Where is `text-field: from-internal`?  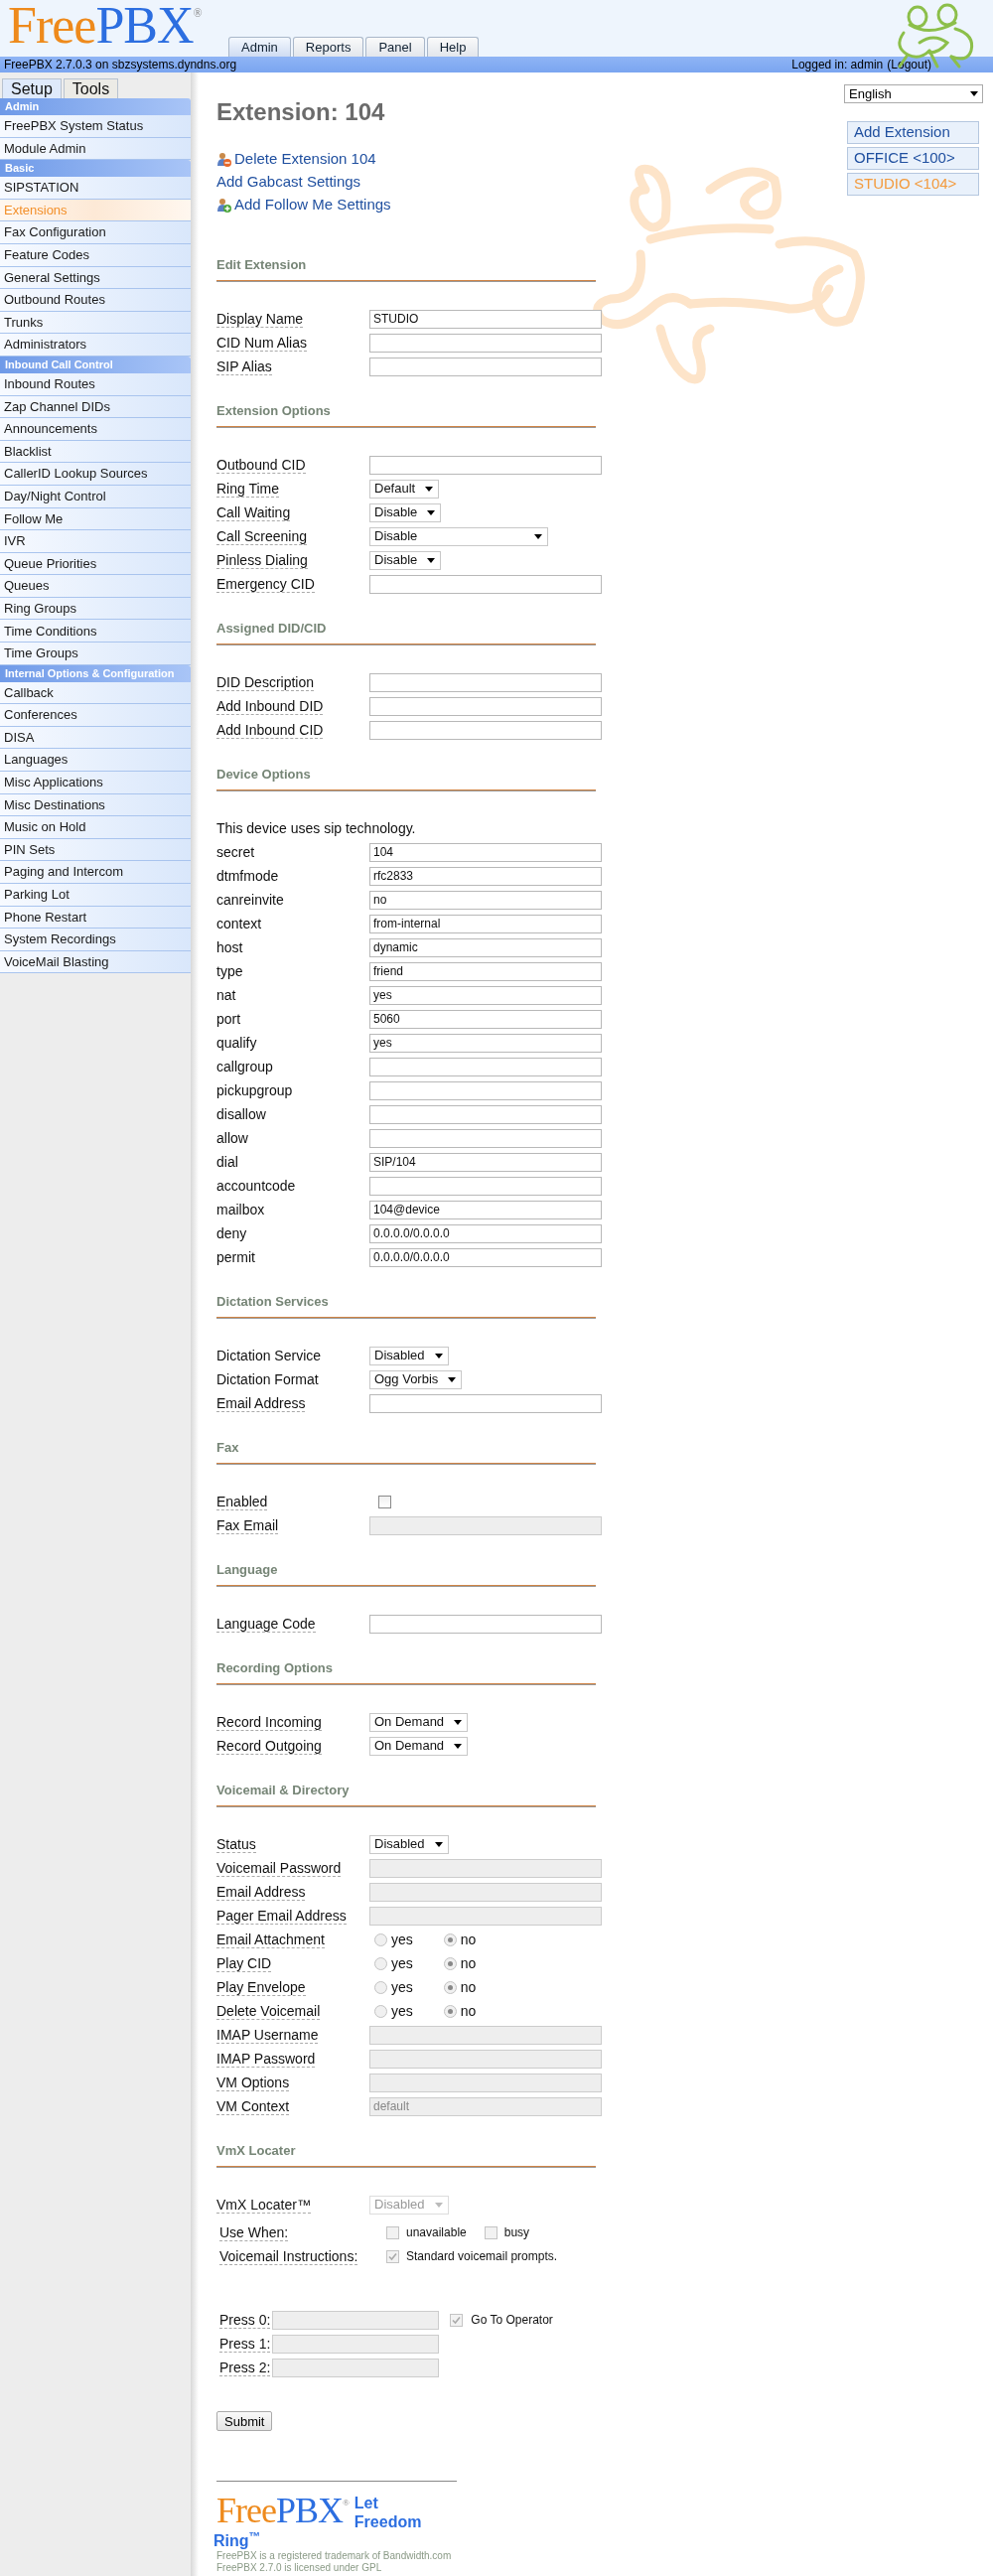 text-field: from-internal is located at coordinates (485, 924).